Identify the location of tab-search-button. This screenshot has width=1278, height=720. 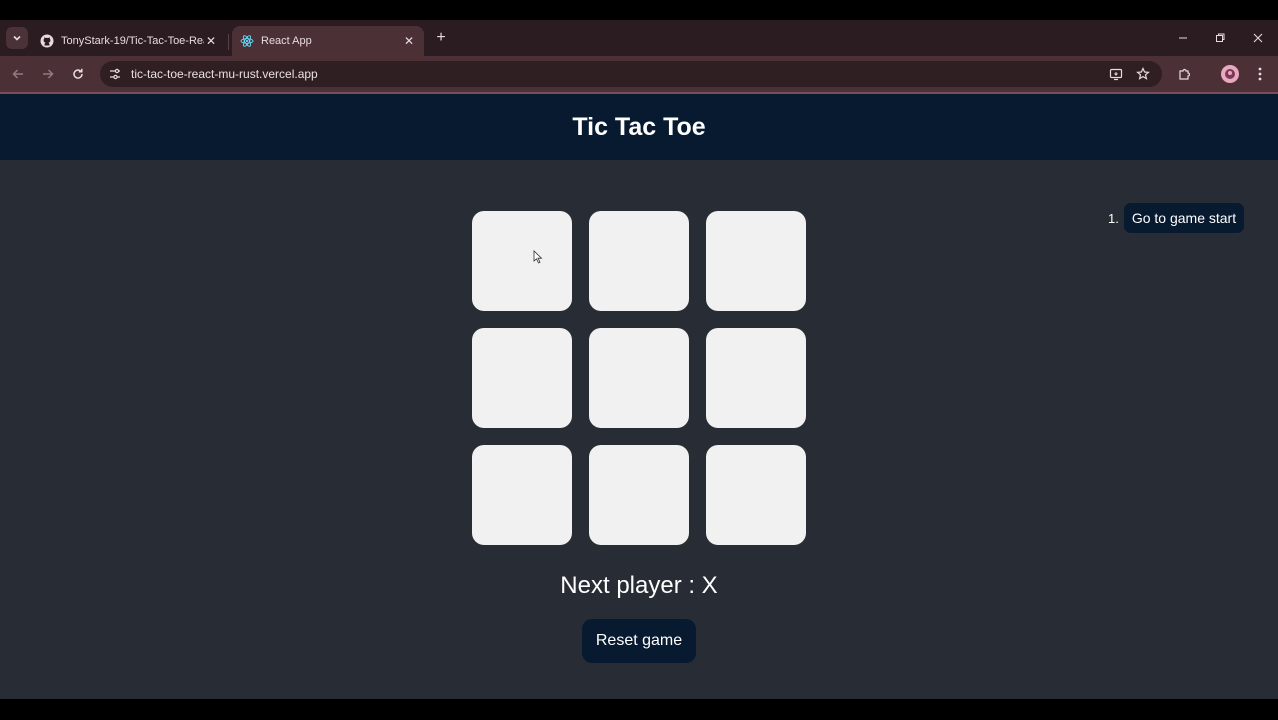
(17, 38).